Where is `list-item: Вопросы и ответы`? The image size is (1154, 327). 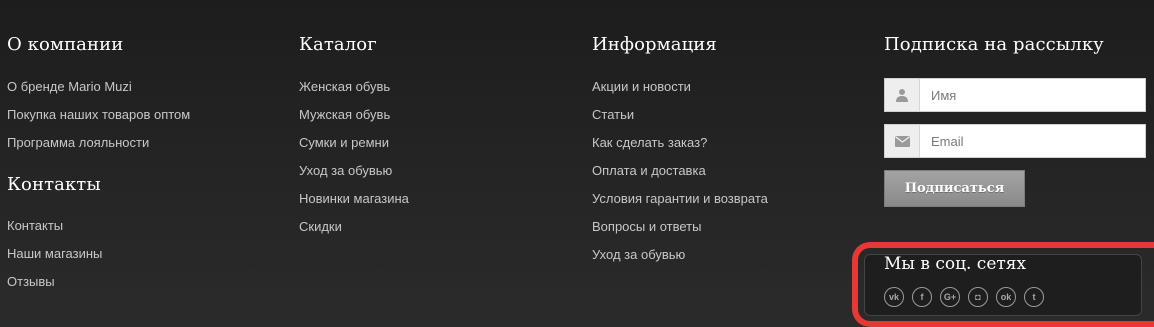 list-item: Вопросы и ответы is located at coordinates (680, 233).